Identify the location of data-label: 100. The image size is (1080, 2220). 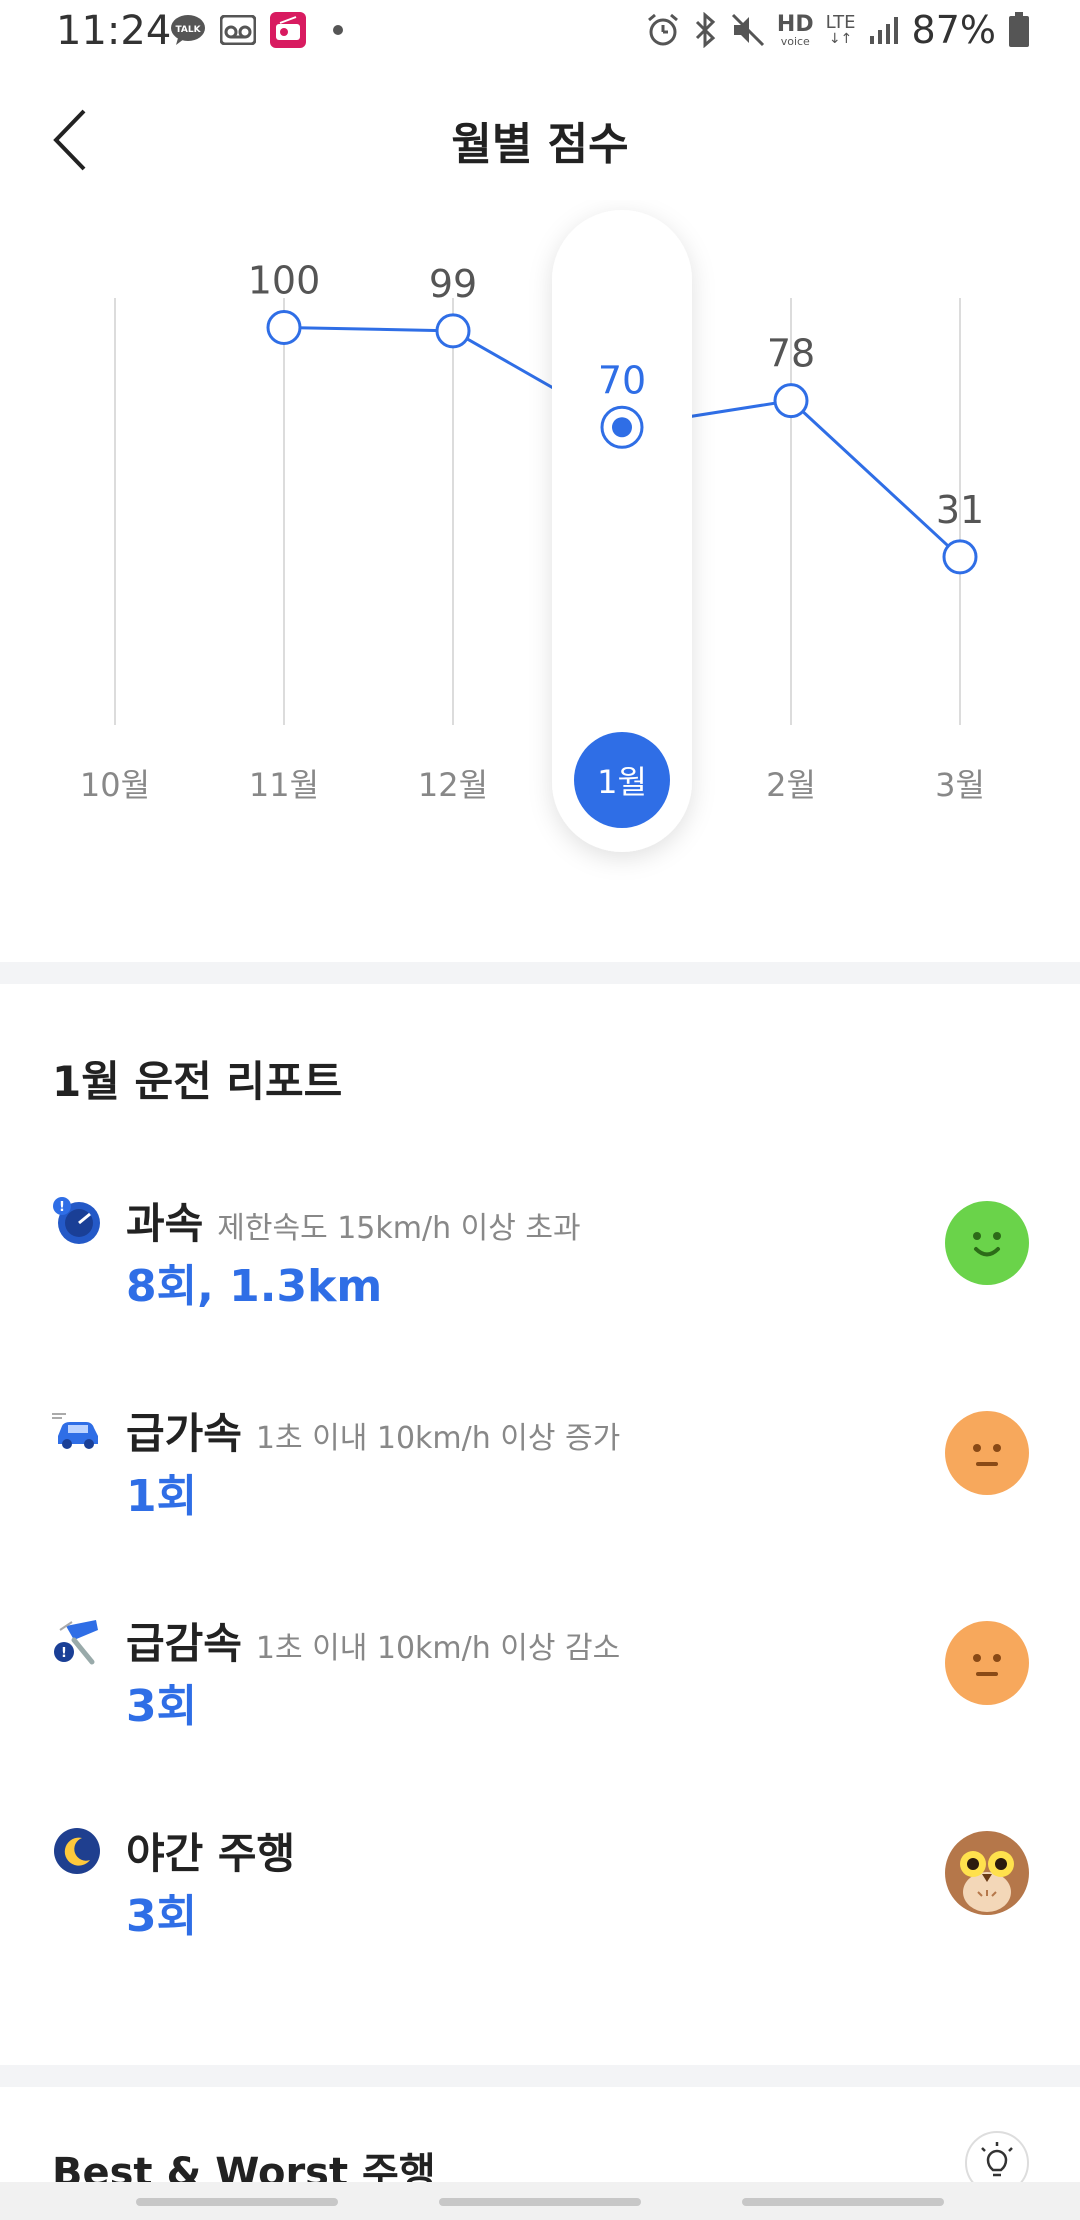
(284, 281).